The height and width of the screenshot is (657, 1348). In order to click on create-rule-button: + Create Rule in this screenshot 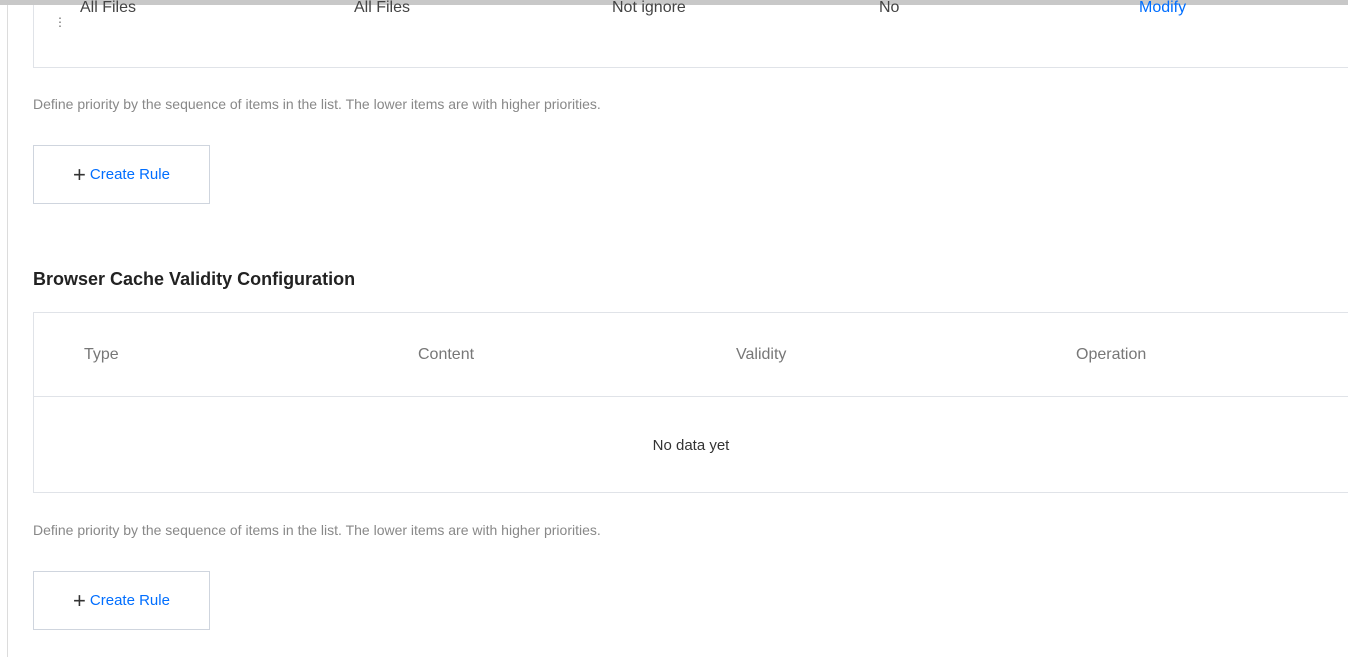, I will do `click(121, 174)`.